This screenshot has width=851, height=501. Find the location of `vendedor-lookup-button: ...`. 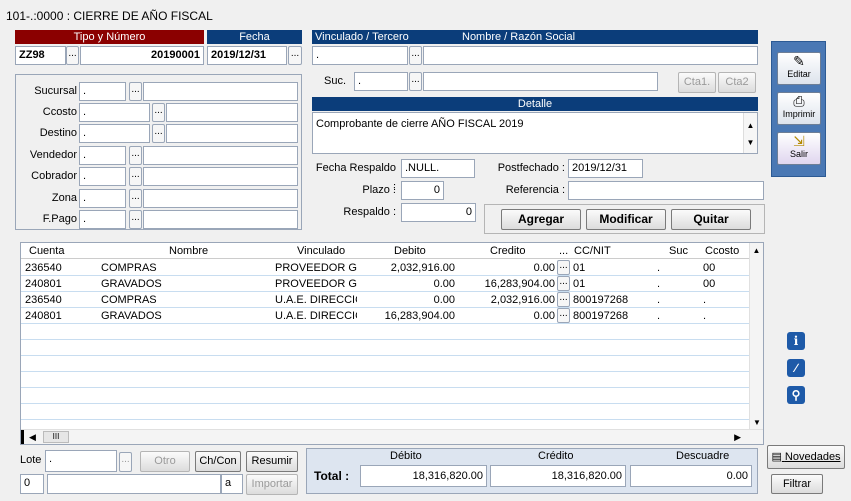

vendedor-lookup-button: ... is located at coordinates (135, 155).